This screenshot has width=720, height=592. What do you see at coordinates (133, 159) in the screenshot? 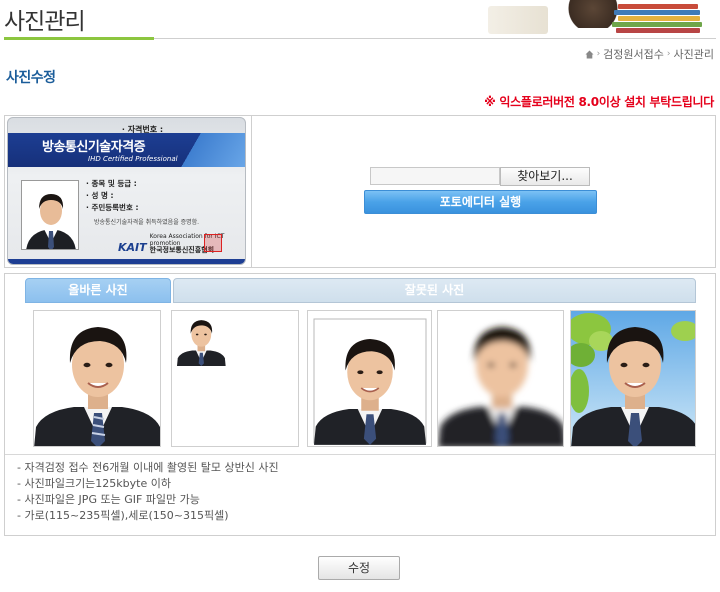
I see `cert-subtitle: IHD Certified Professional` at bounding box center [133, 159].